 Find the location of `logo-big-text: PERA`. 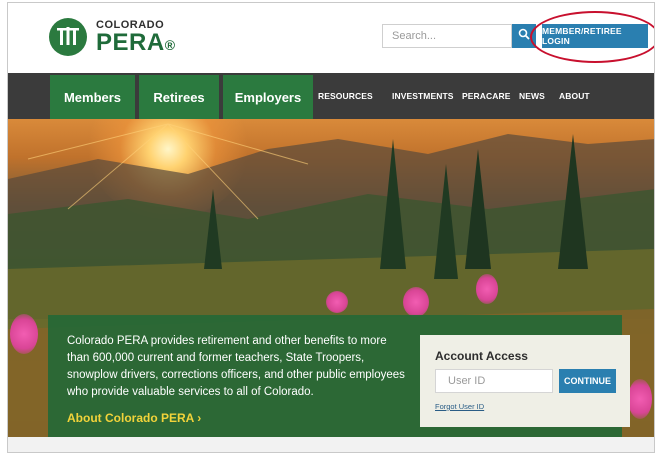

logo-big-text: PERA is located at coordinates (130, 42).